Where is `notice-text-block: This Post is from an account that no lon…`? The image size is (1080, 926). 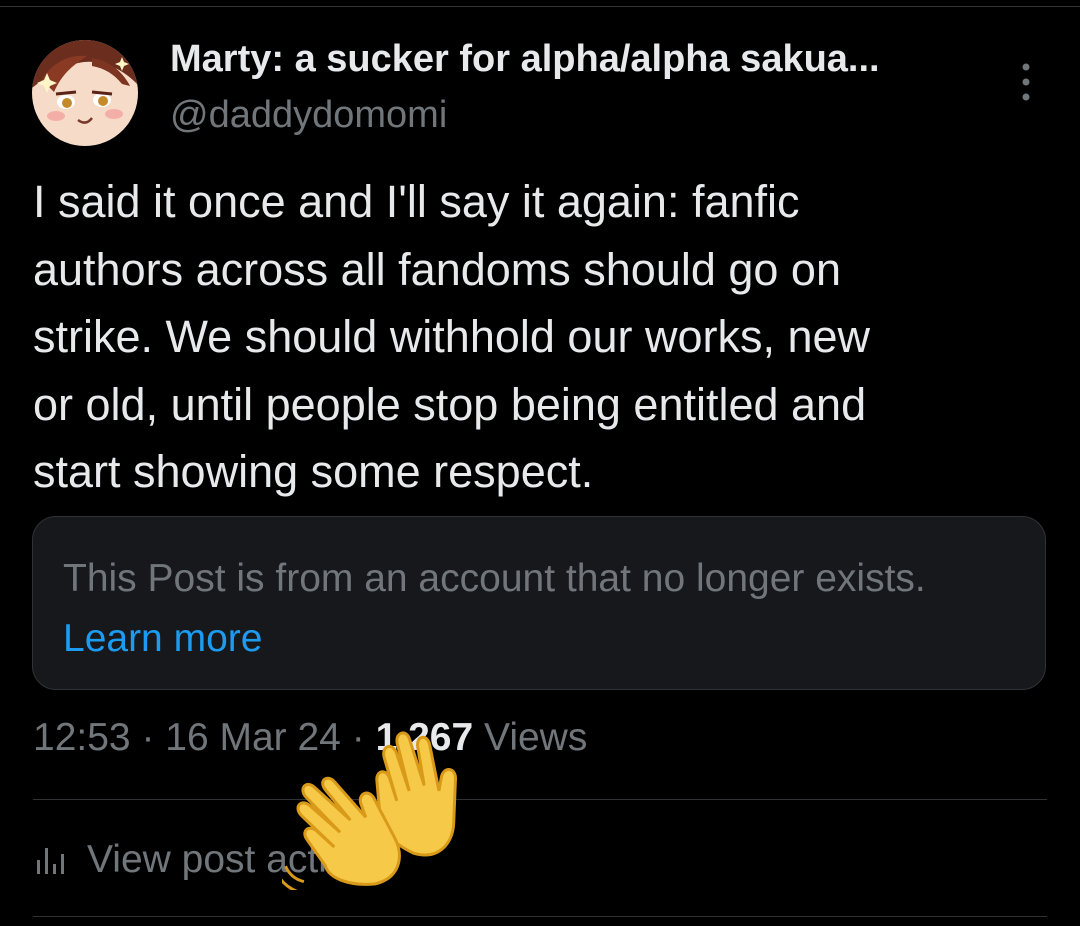 notice-text-block: This Post is from an account that no lon… is located at coordinates (523, 609).